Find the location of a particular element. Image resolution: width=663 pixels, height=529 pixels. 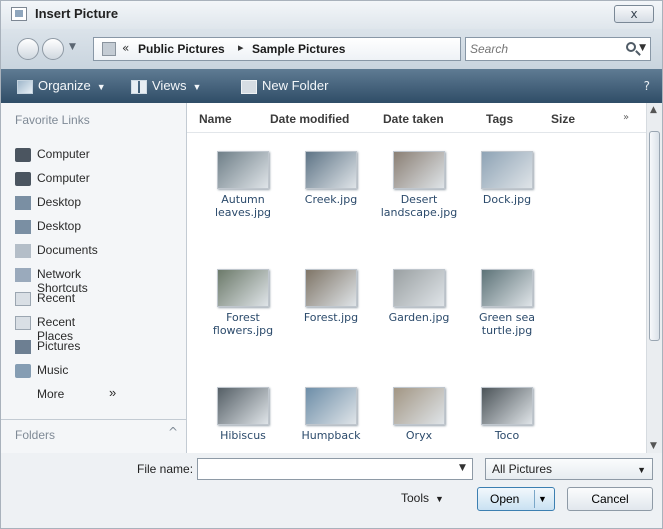

recent-pages-chevron-down-icon: ▼ is located at coordinates (72, 47).